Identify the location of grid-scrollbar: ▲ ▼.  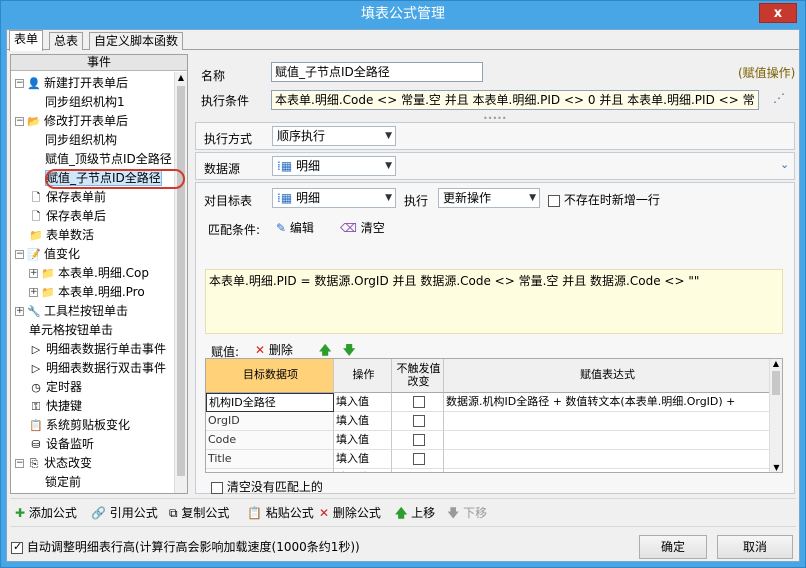
(775, 415).